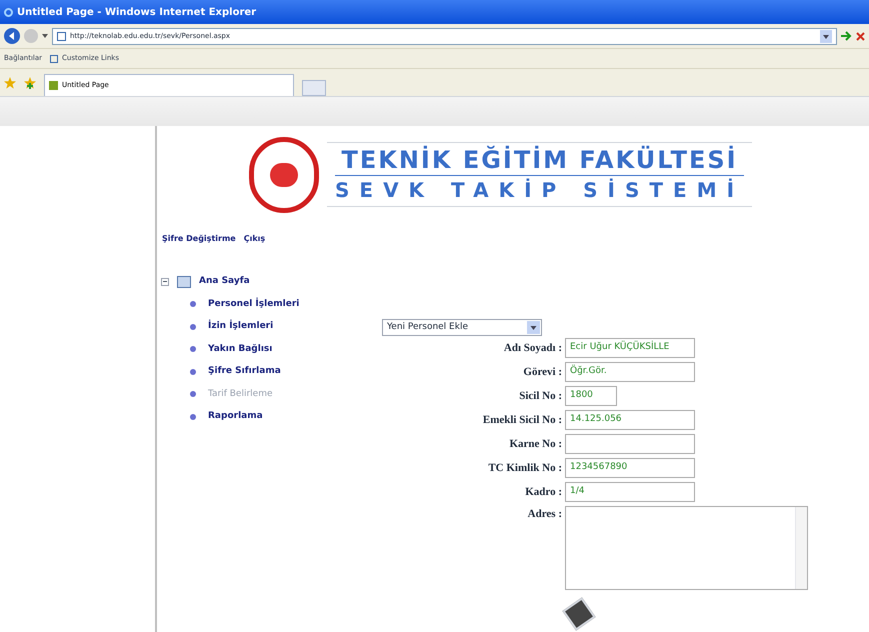 The width and height of the screenshot is (869, 632). I want to click on browser-icon, so click(8, 12).